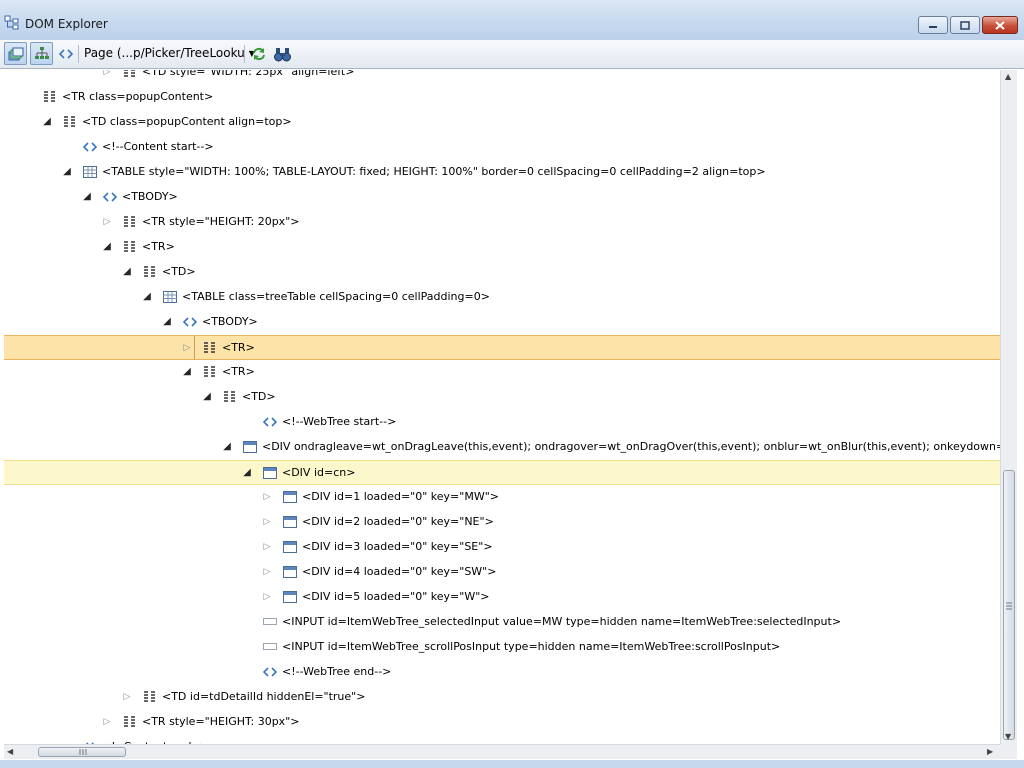 The width and height of the screenshot is (1024, 768). Describe the element at coordinates (259, 396) in the screenshot. I see `tree-node-label: <TD>` at that location.